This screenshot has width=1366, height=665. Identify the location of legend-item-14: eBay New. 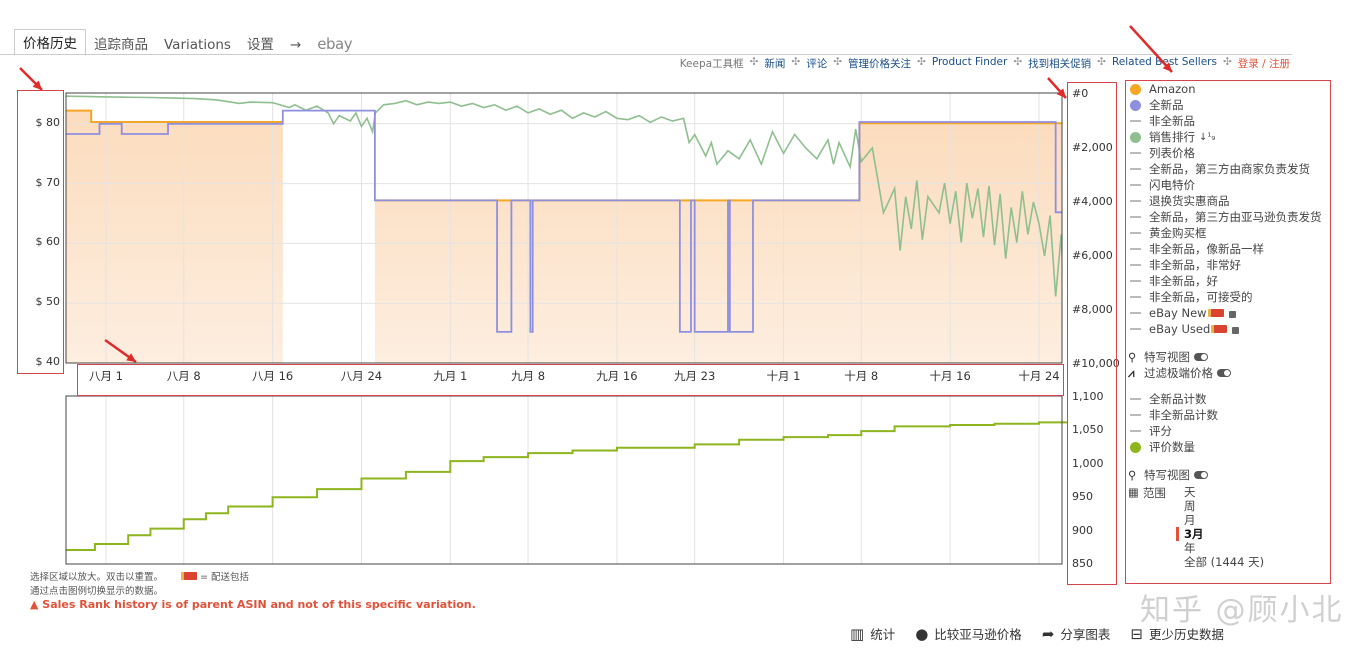
(1228, 313).